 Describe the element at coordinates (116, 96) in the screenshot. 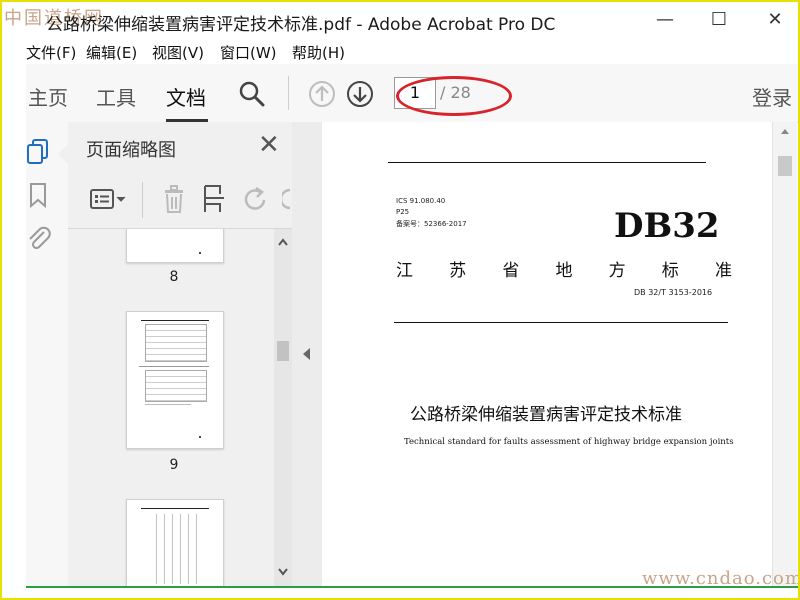

I see `tab-tools: 工具` at that location.